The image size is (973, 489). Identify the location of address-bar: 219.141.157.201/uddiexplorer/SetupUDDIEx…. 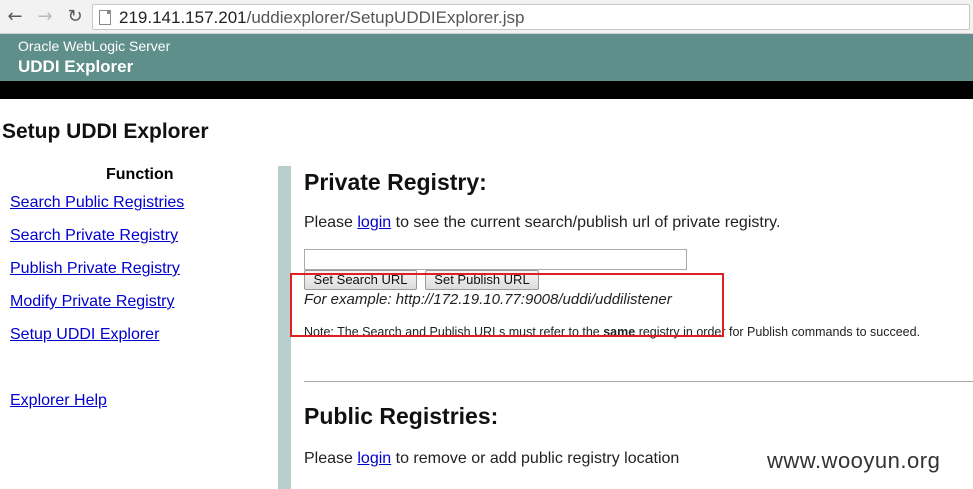
(531, 17).